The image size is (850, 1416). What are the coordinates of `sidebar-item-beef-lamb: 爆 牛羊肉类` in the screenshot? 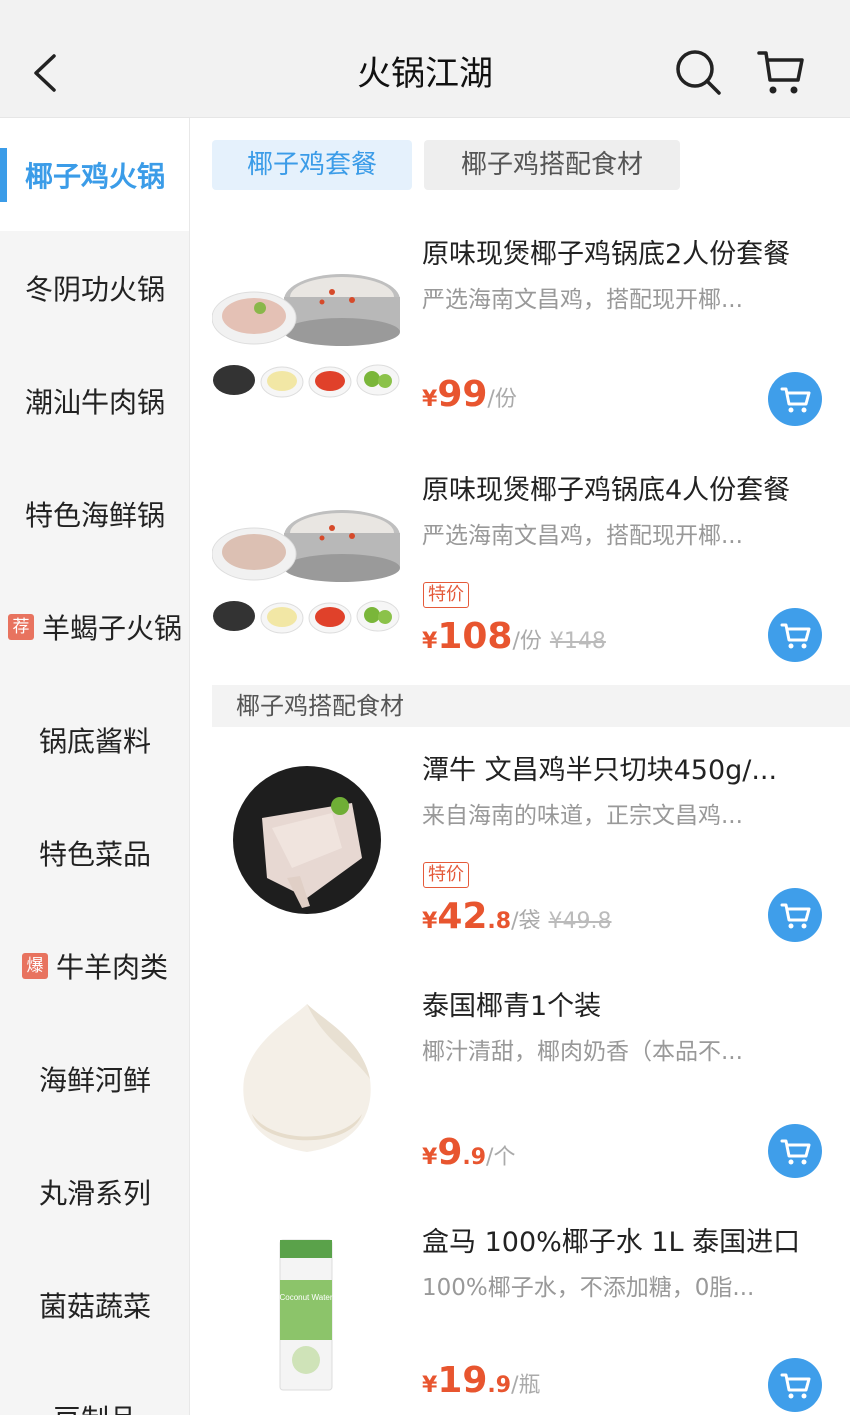 It's located at (94, 965).